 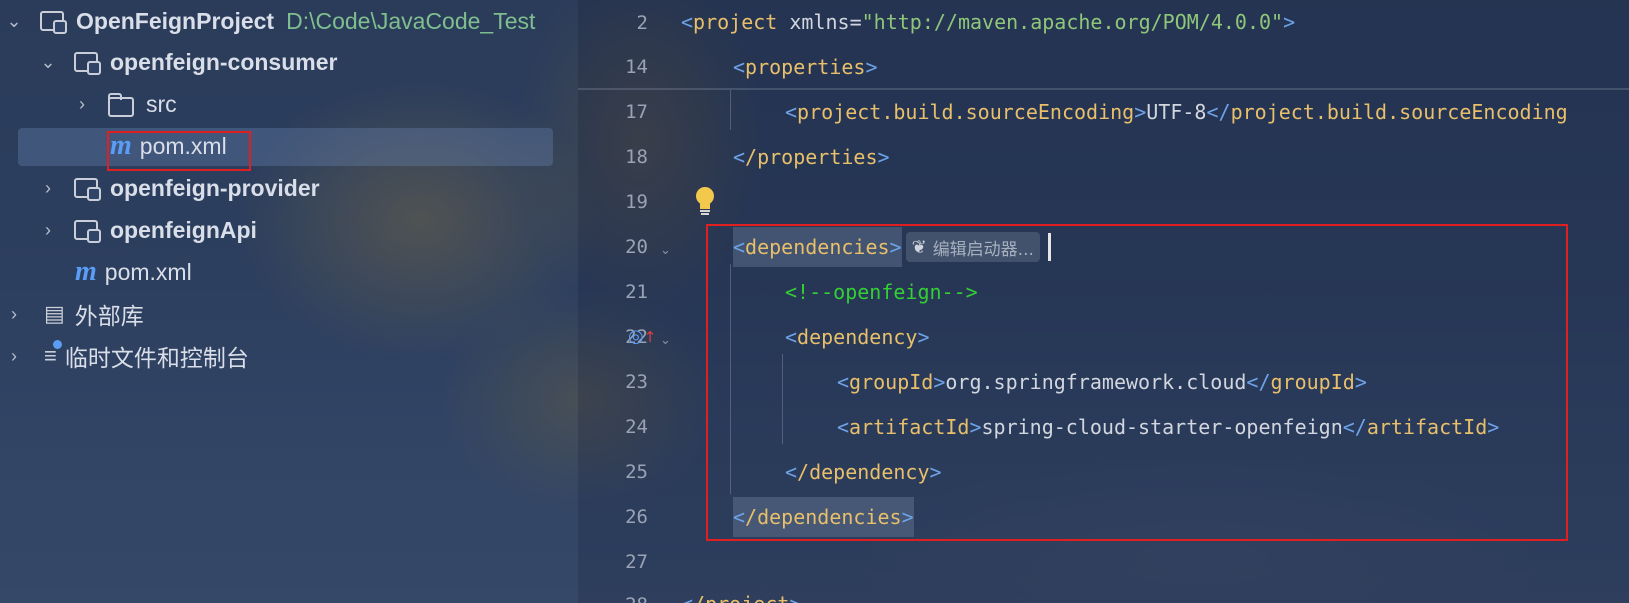 I want to click on xml-text: UTF-8, so click(x=1176, y=112).